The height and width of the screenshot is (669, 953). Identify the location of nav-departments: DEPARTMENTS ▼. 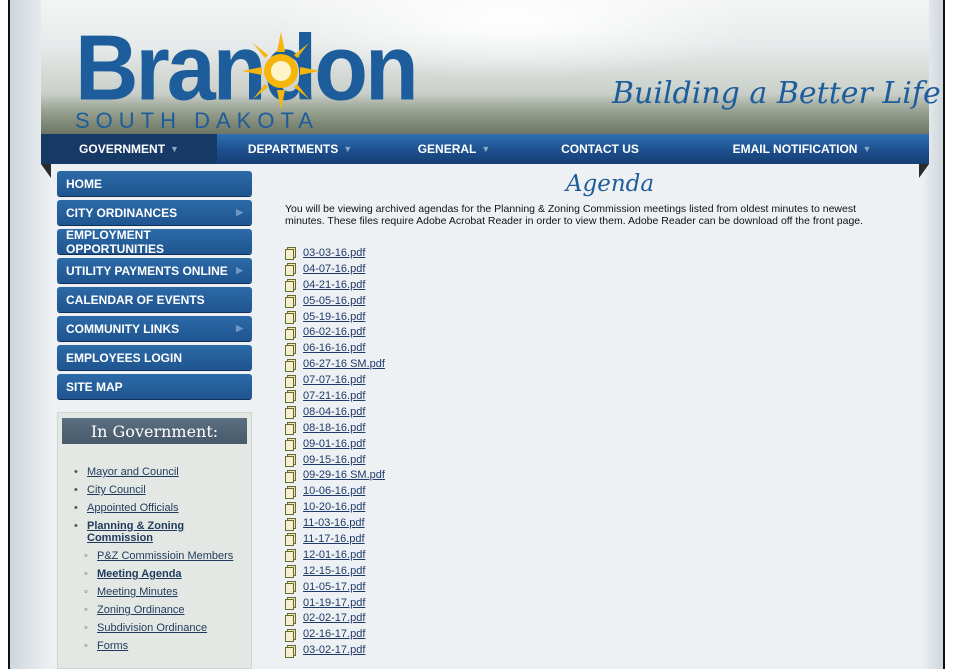
(300, 149).